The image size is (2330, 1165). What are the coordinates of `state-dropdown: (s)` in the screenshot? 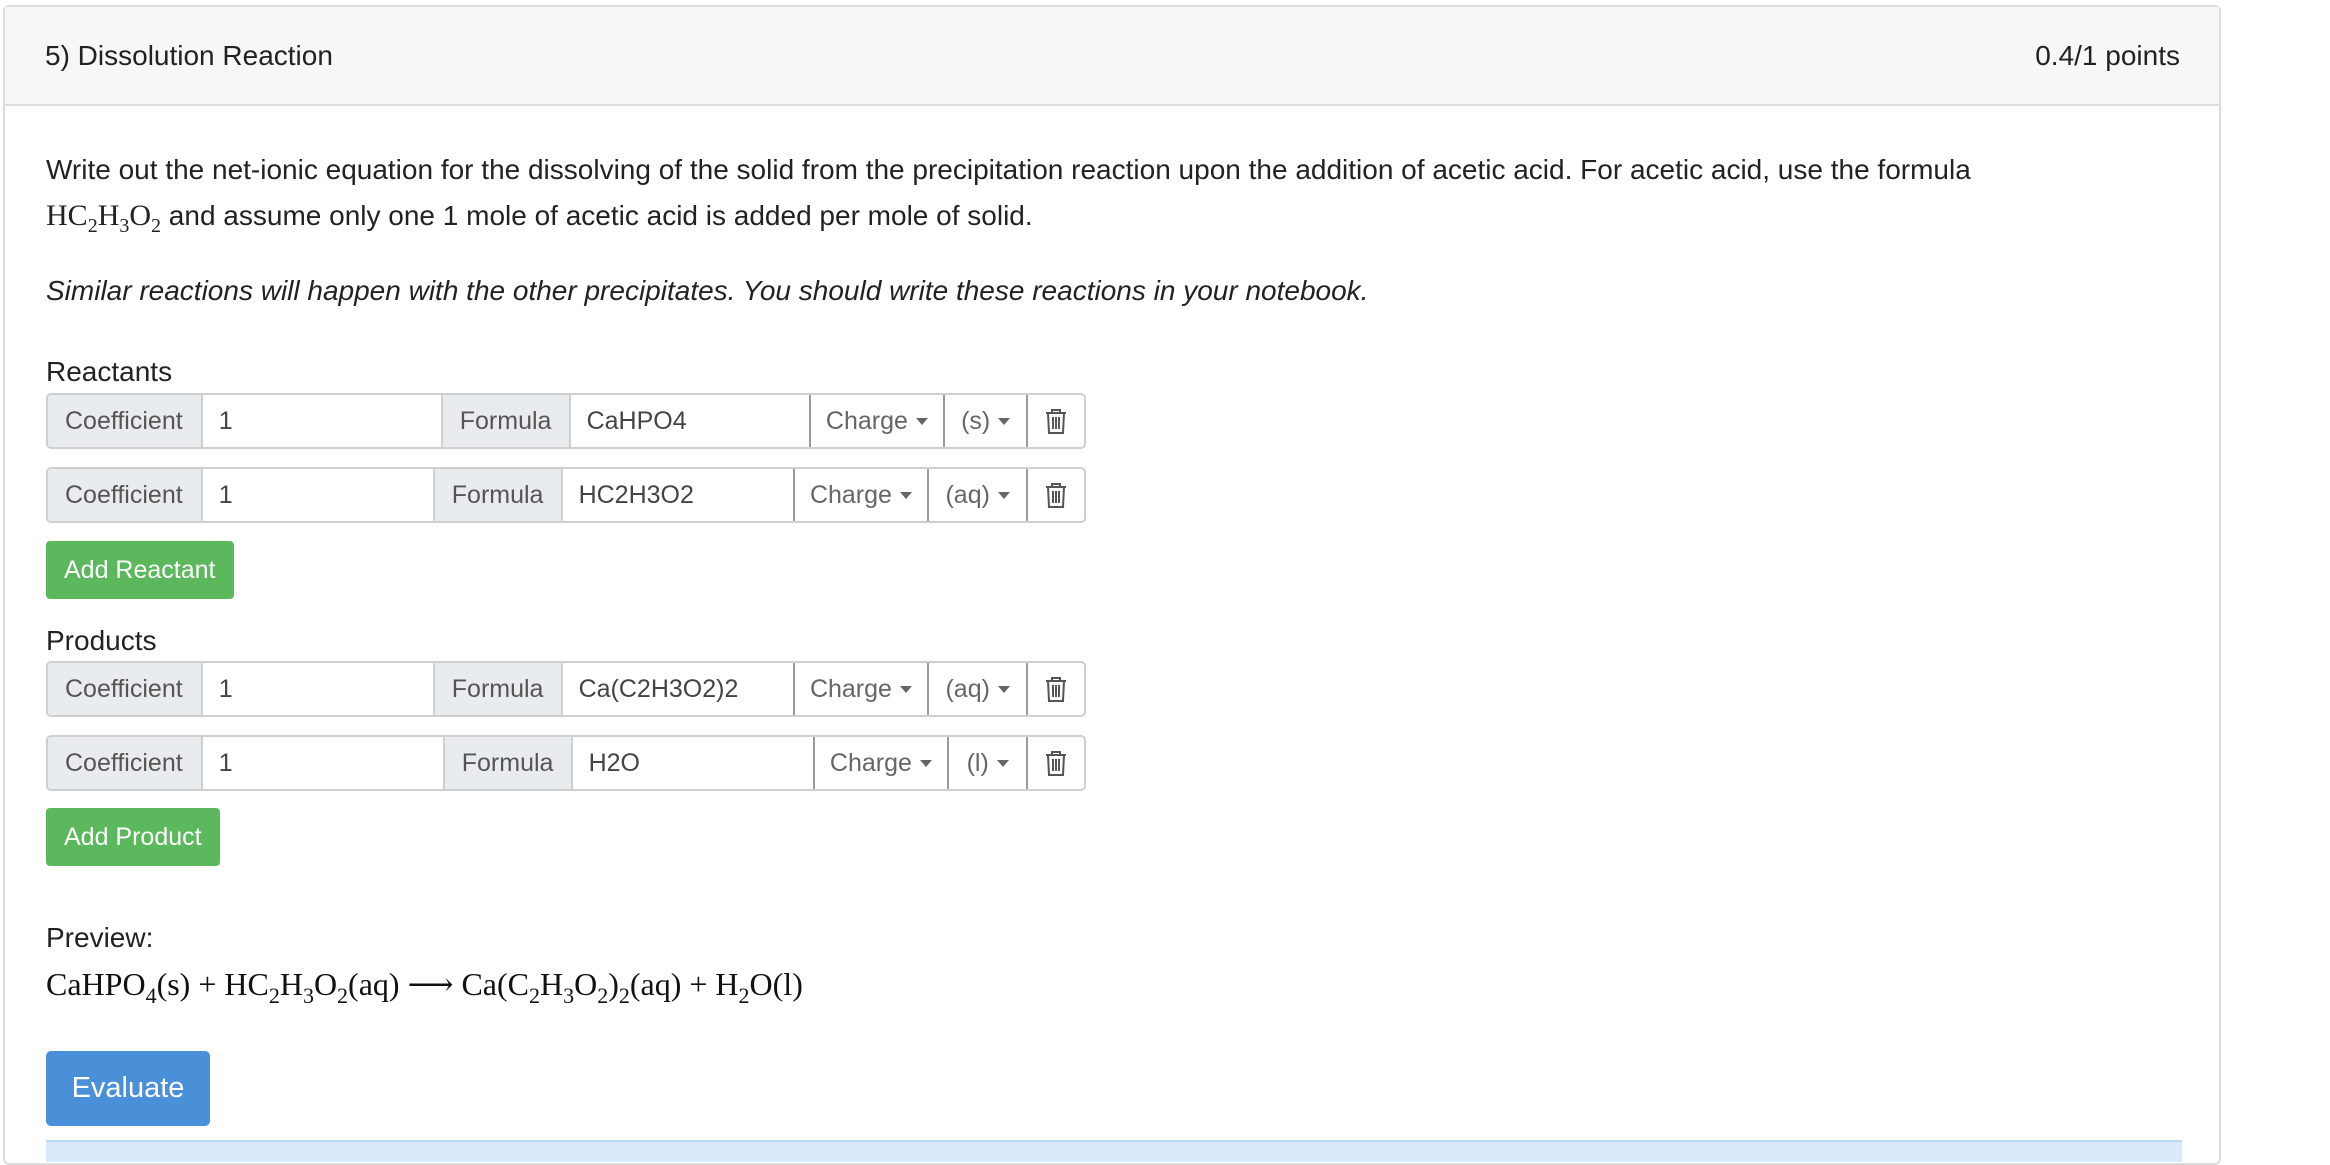 It's located at (987, 421).